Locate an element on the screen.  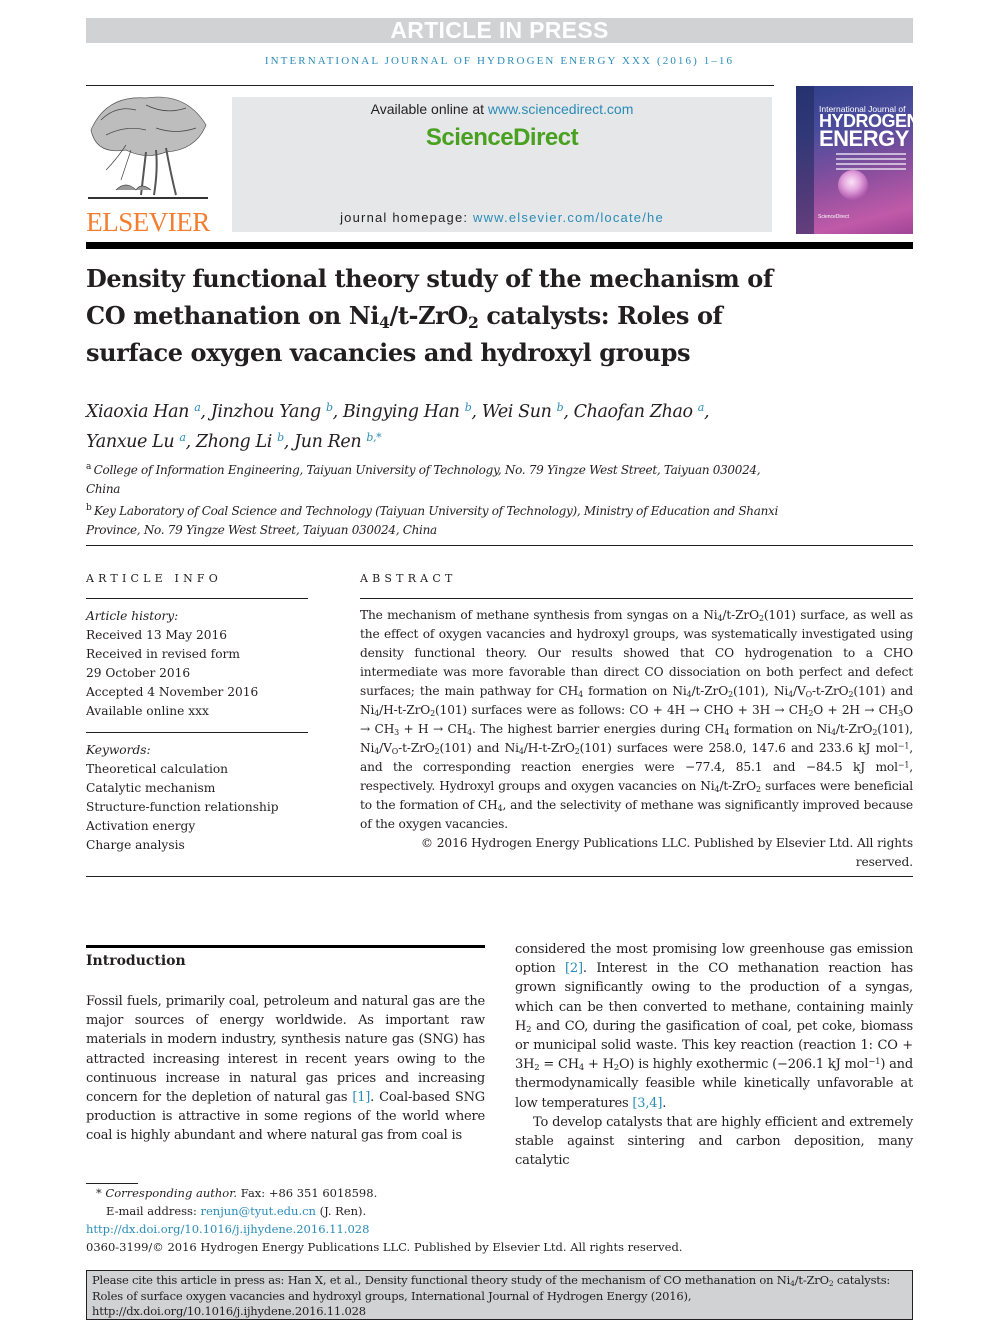
abstract-heading: ABSTRACT is located at coordinates (408, 578).